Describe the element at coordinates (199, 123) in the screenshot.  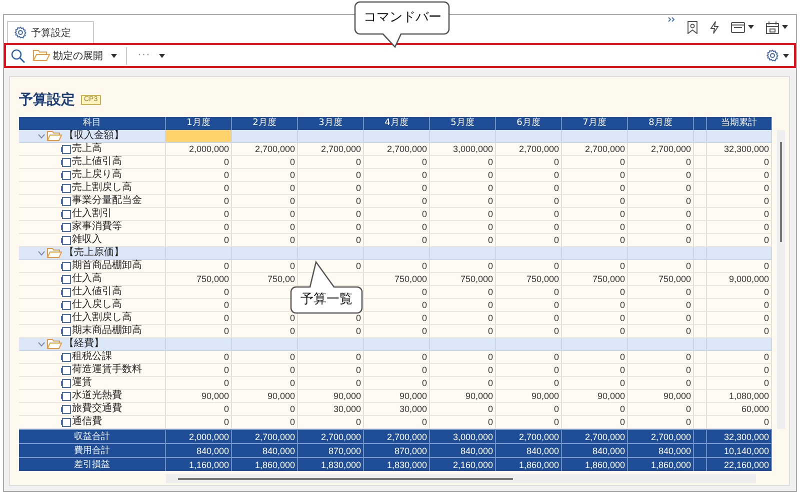
I see `column-header: 1月度` at that location.